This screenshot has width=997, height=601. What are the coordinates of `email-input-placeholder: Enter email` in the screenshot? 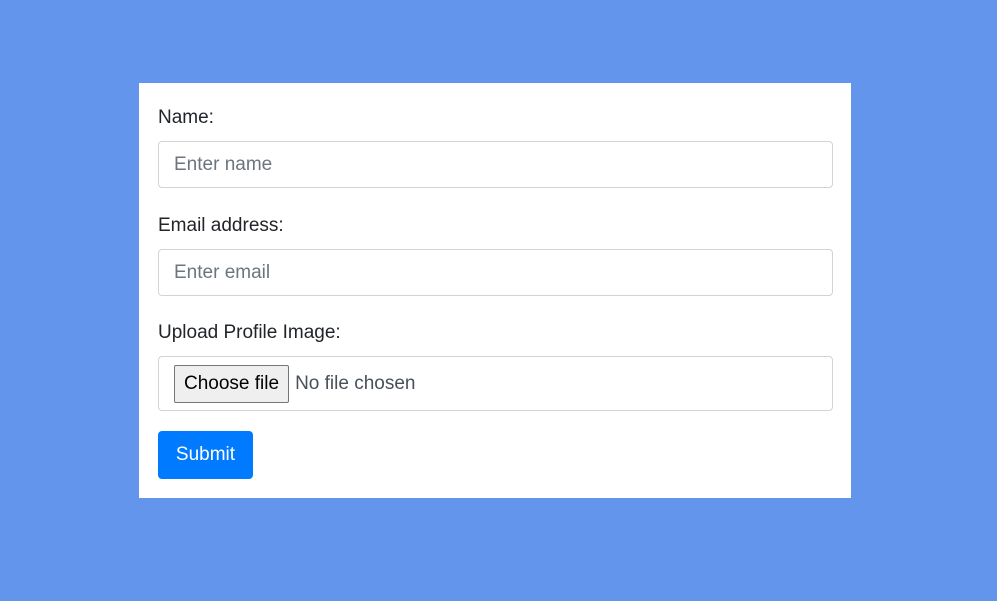 It's located at (222, 272).